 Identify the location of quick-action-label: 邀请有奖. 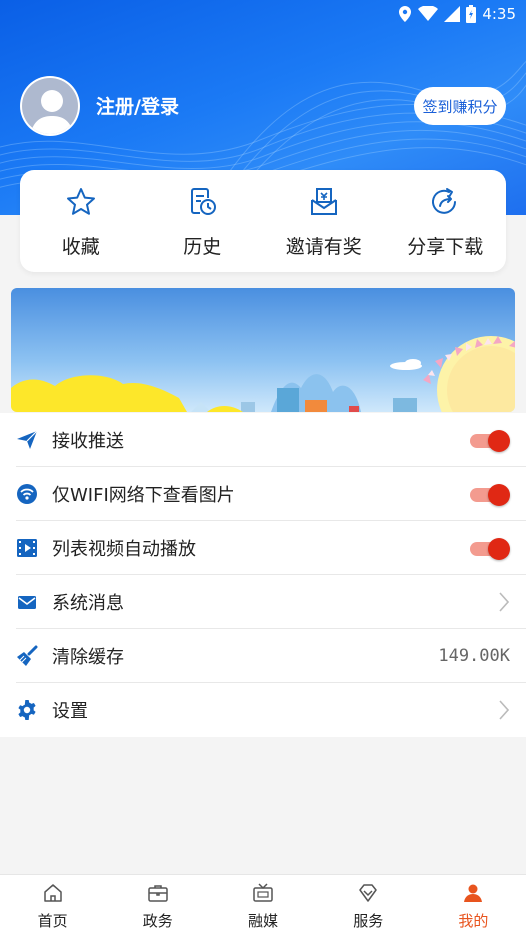
(323, 247).